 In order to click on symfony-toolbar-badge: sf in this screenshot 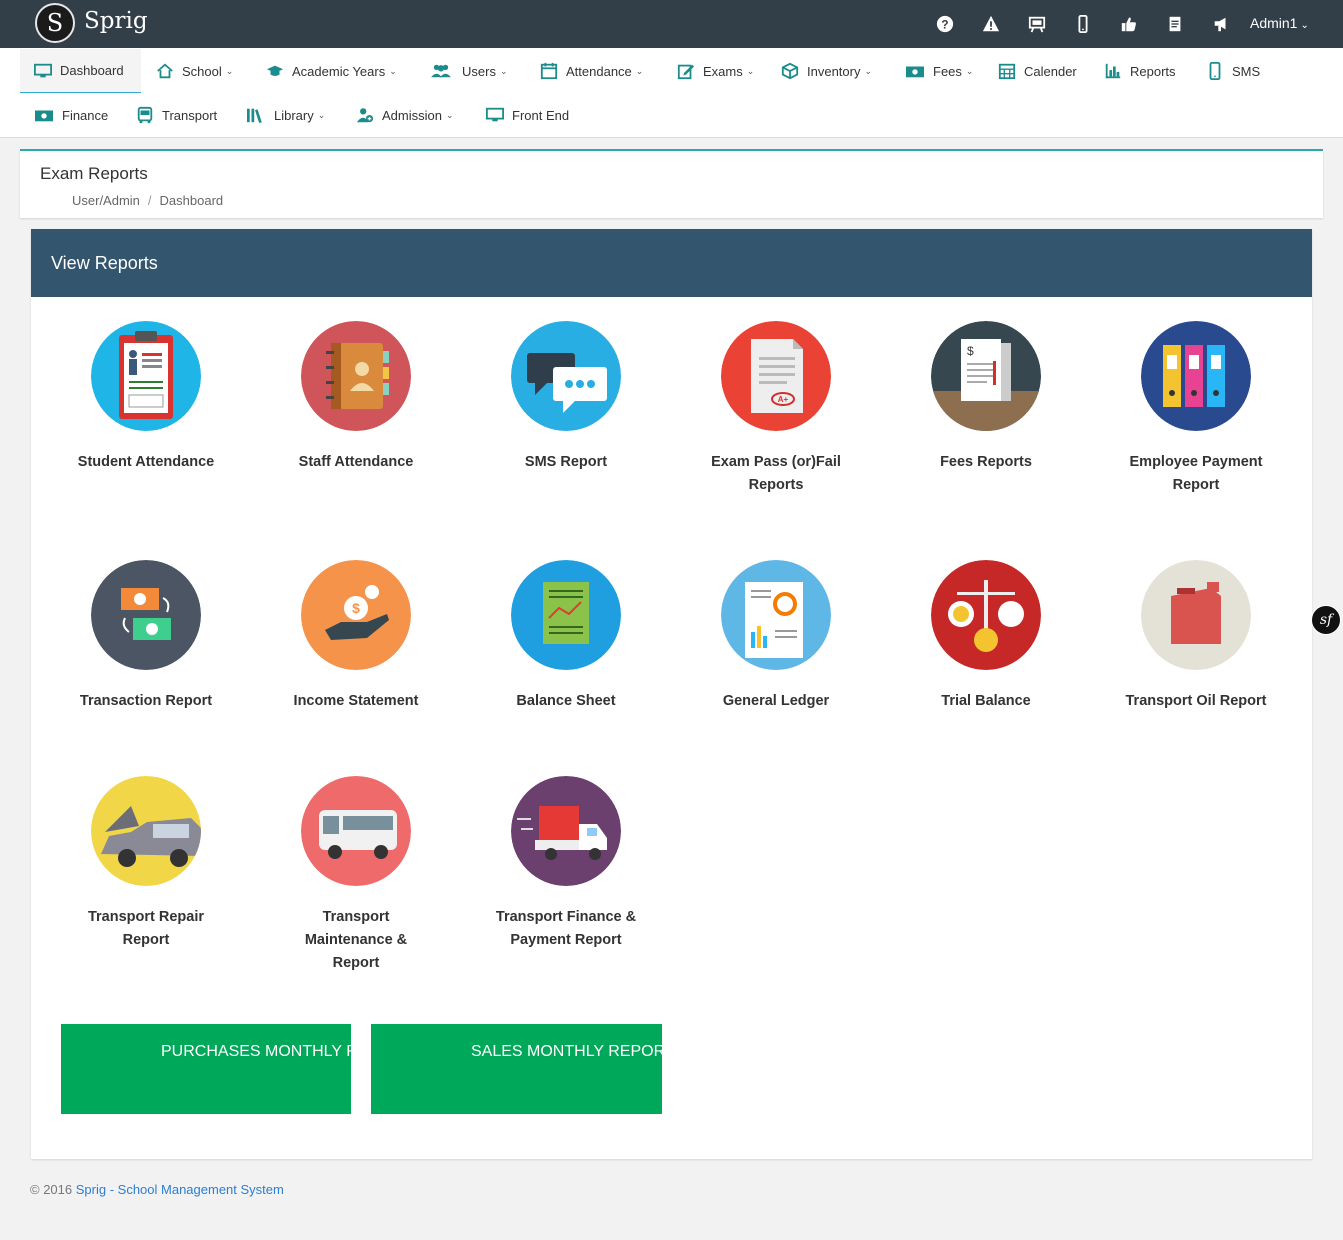, I will do `click(1326, 620)`.